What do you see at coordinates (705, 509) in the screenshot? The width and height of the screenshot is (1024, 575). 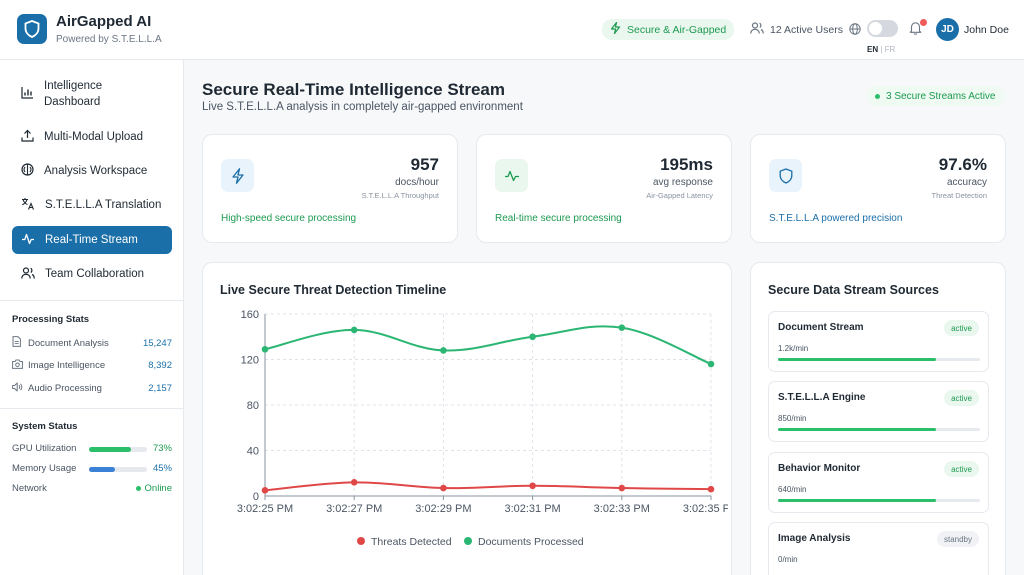 I see `x-tick-label: 3:02:35 PM` at bounding box center [705, 509].